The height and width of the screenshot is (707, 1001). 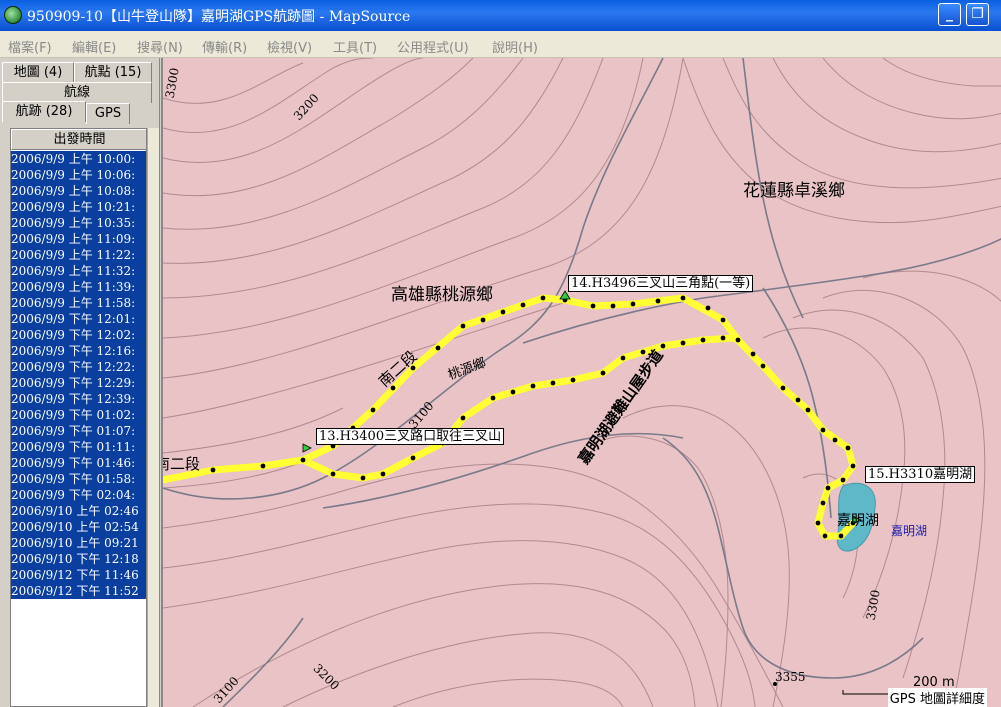 What do you see at coordinates (661, 283) in the screenshot?
I see `waypoint-14-label: 14.H3496三叉山三角點(一等)` at bounding box center [661, 283].